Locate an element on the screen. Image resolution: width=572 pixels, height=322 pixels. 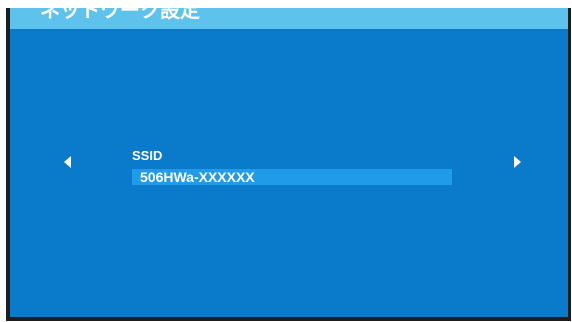
next-arrow-icon is located at coordinates (517, 162).